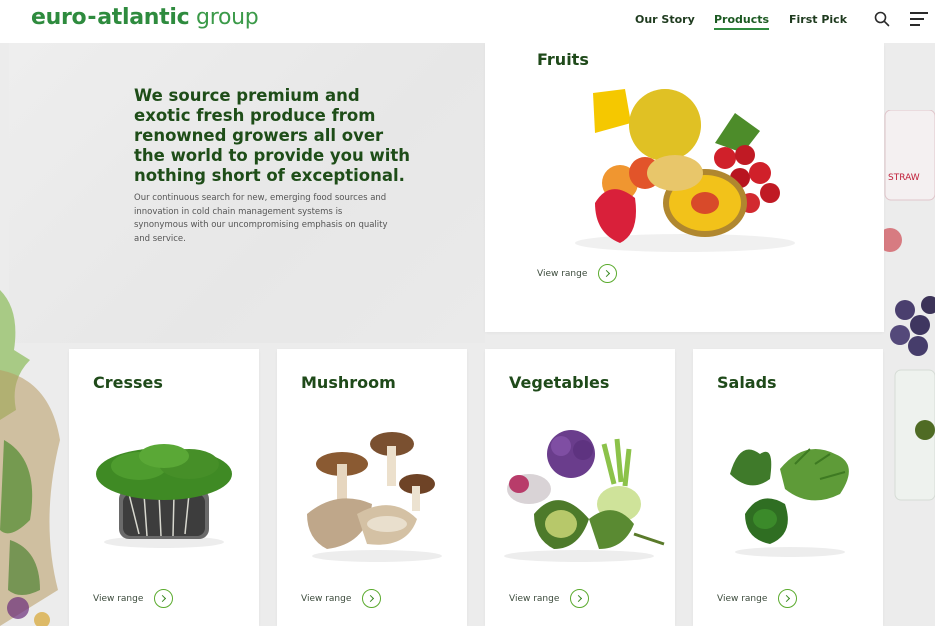 The width and height of the screenshot is (935, 626). What do you see at coordinates (685, 170) in the screenshot?
I see `fruits-image` at bounding box center [685, 170].